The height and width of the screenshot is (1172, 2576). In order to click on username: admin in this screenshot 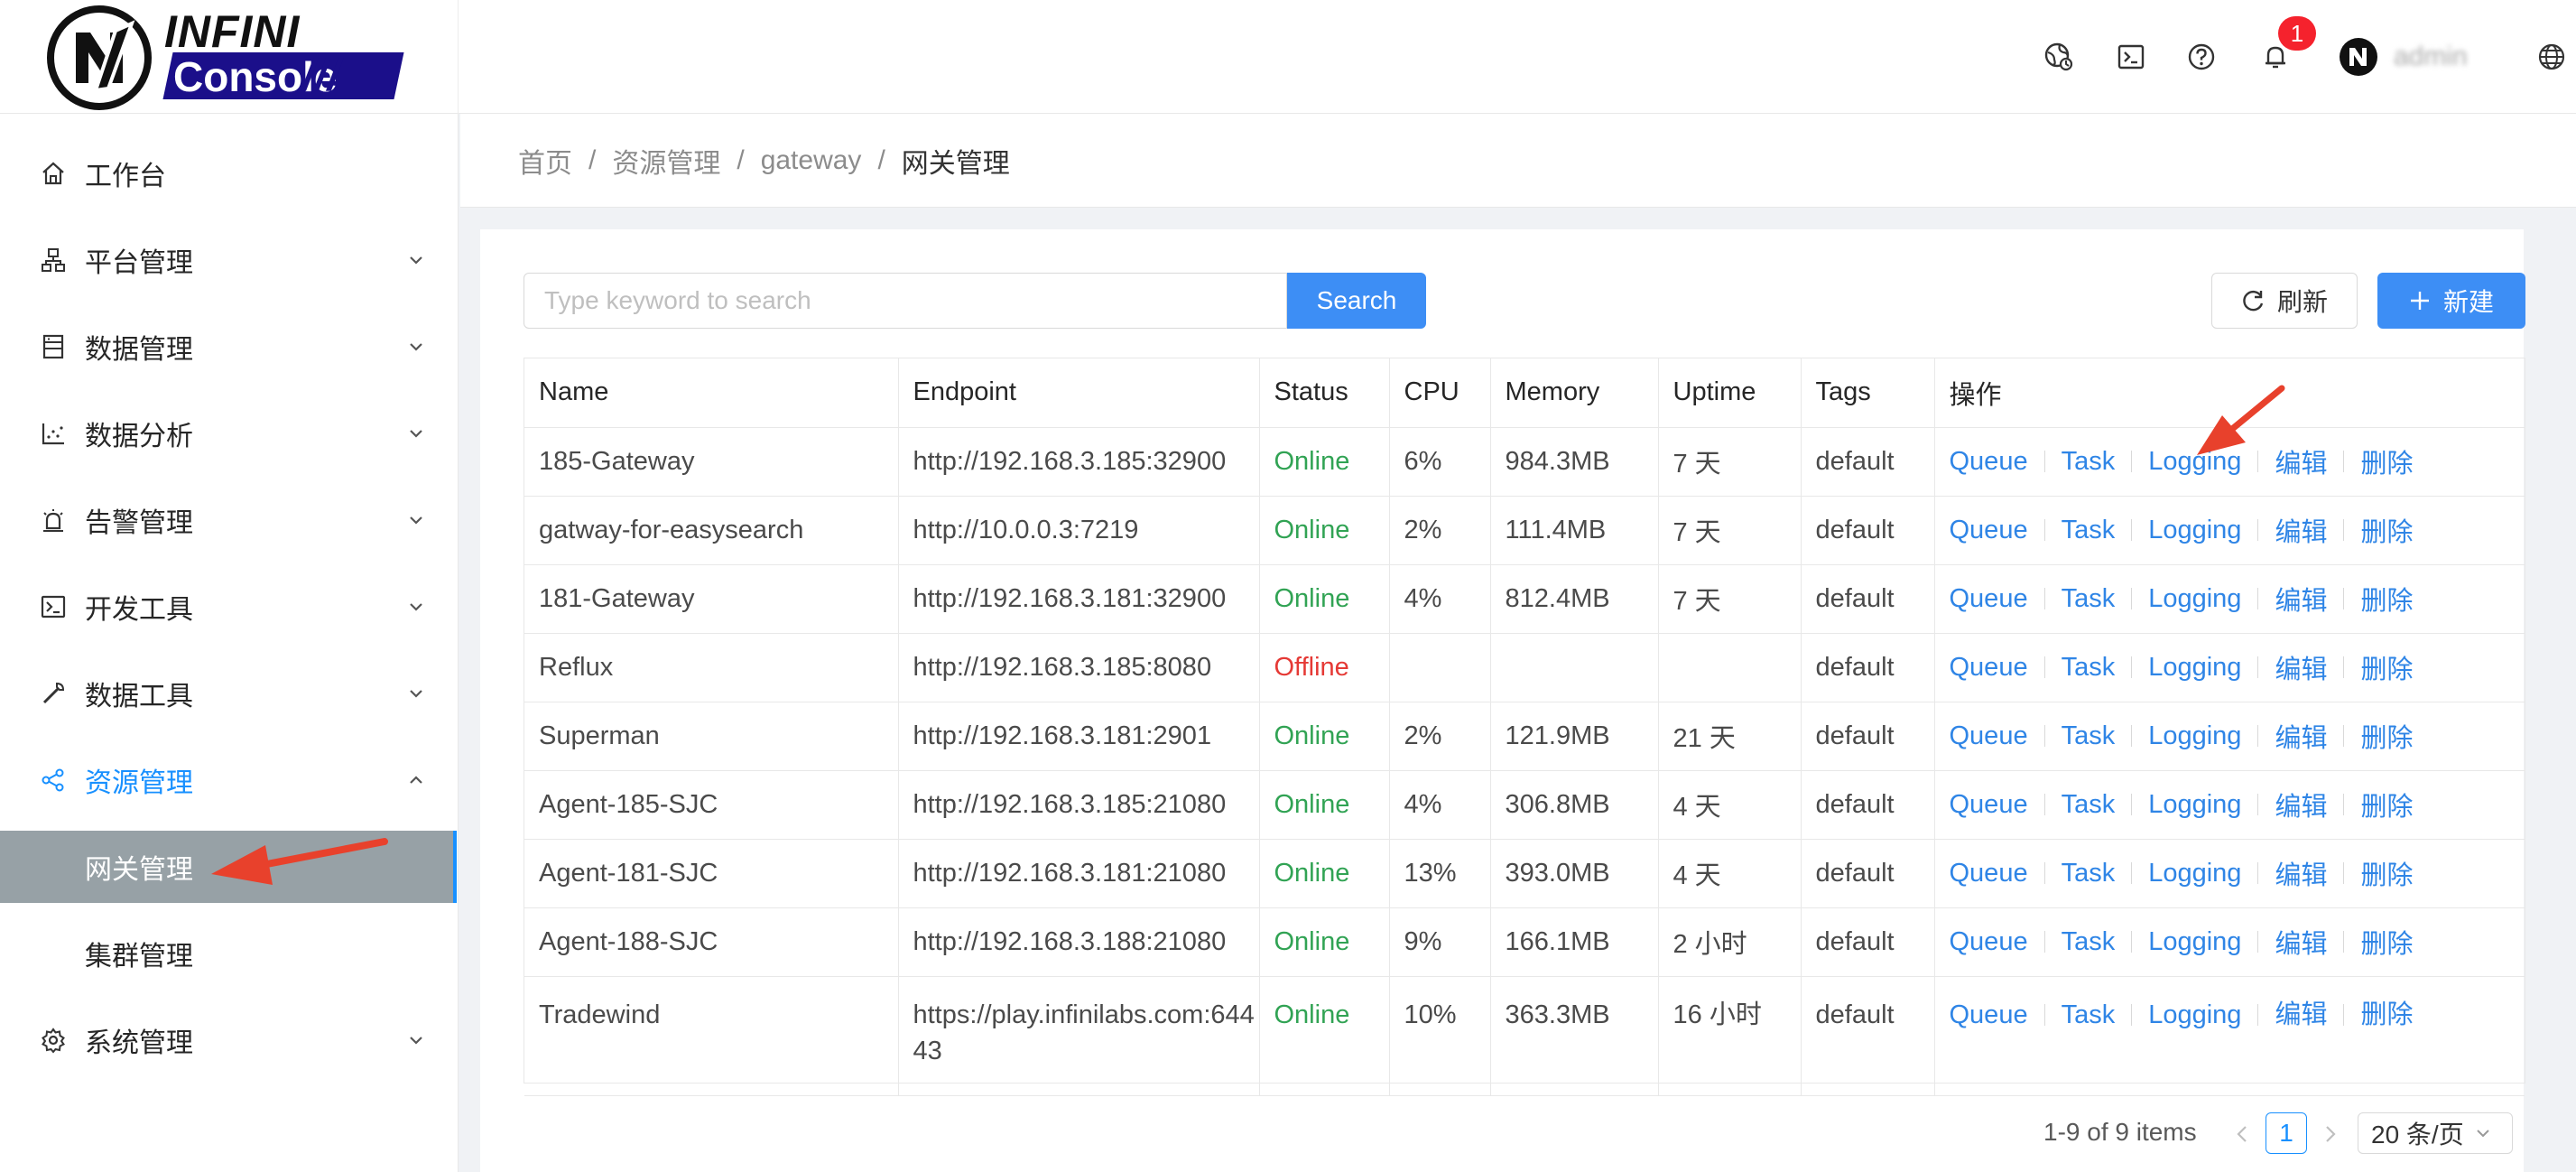, I will do `click(2431, 57)`.